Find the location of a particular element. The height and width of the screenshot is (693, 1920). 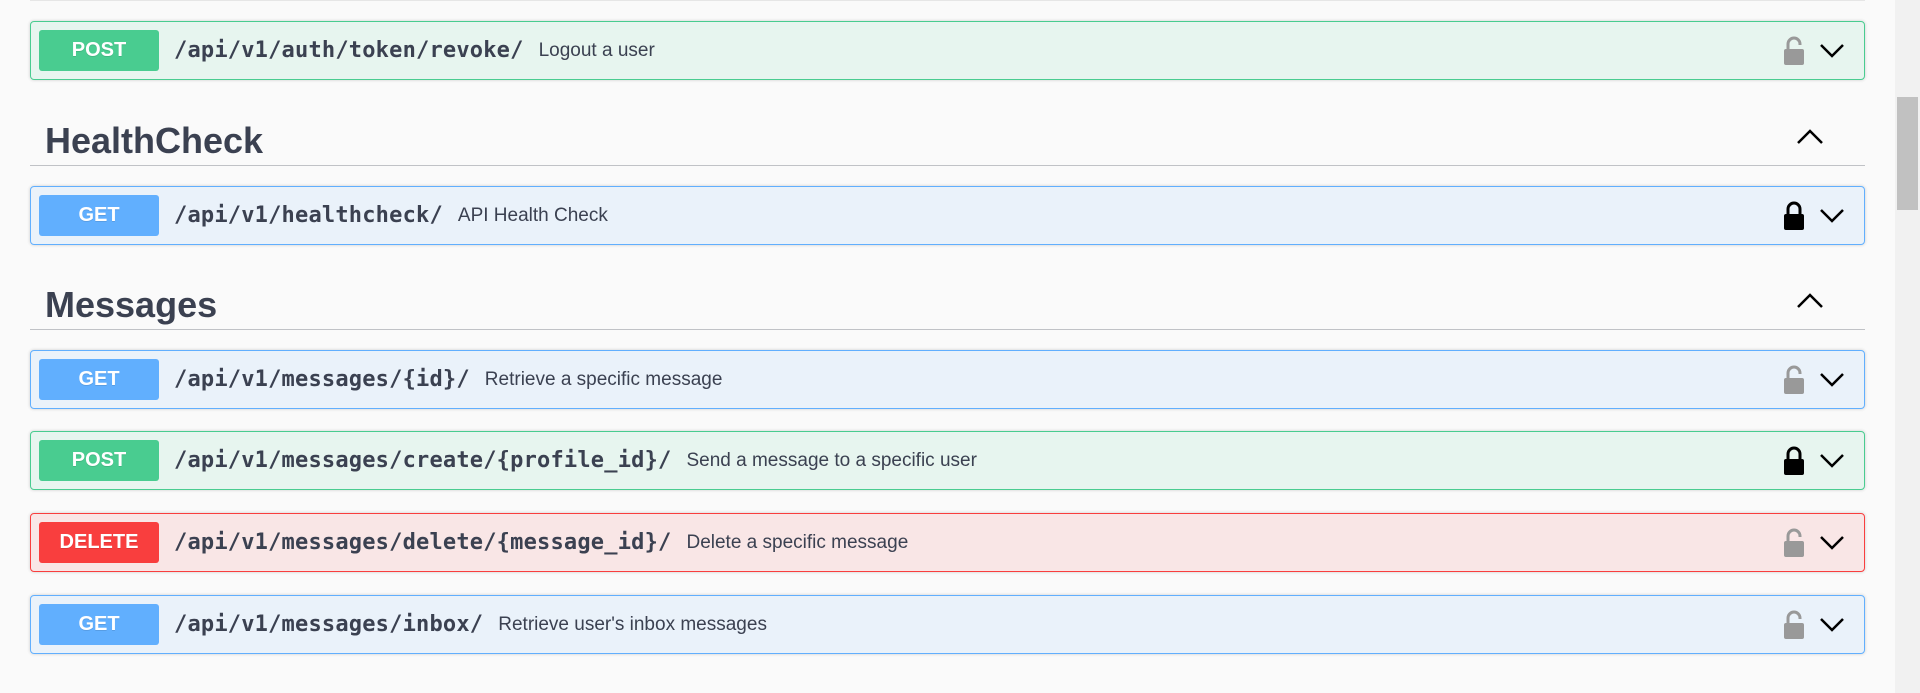

section-messages: Messages is located at coordinates (947, 302).